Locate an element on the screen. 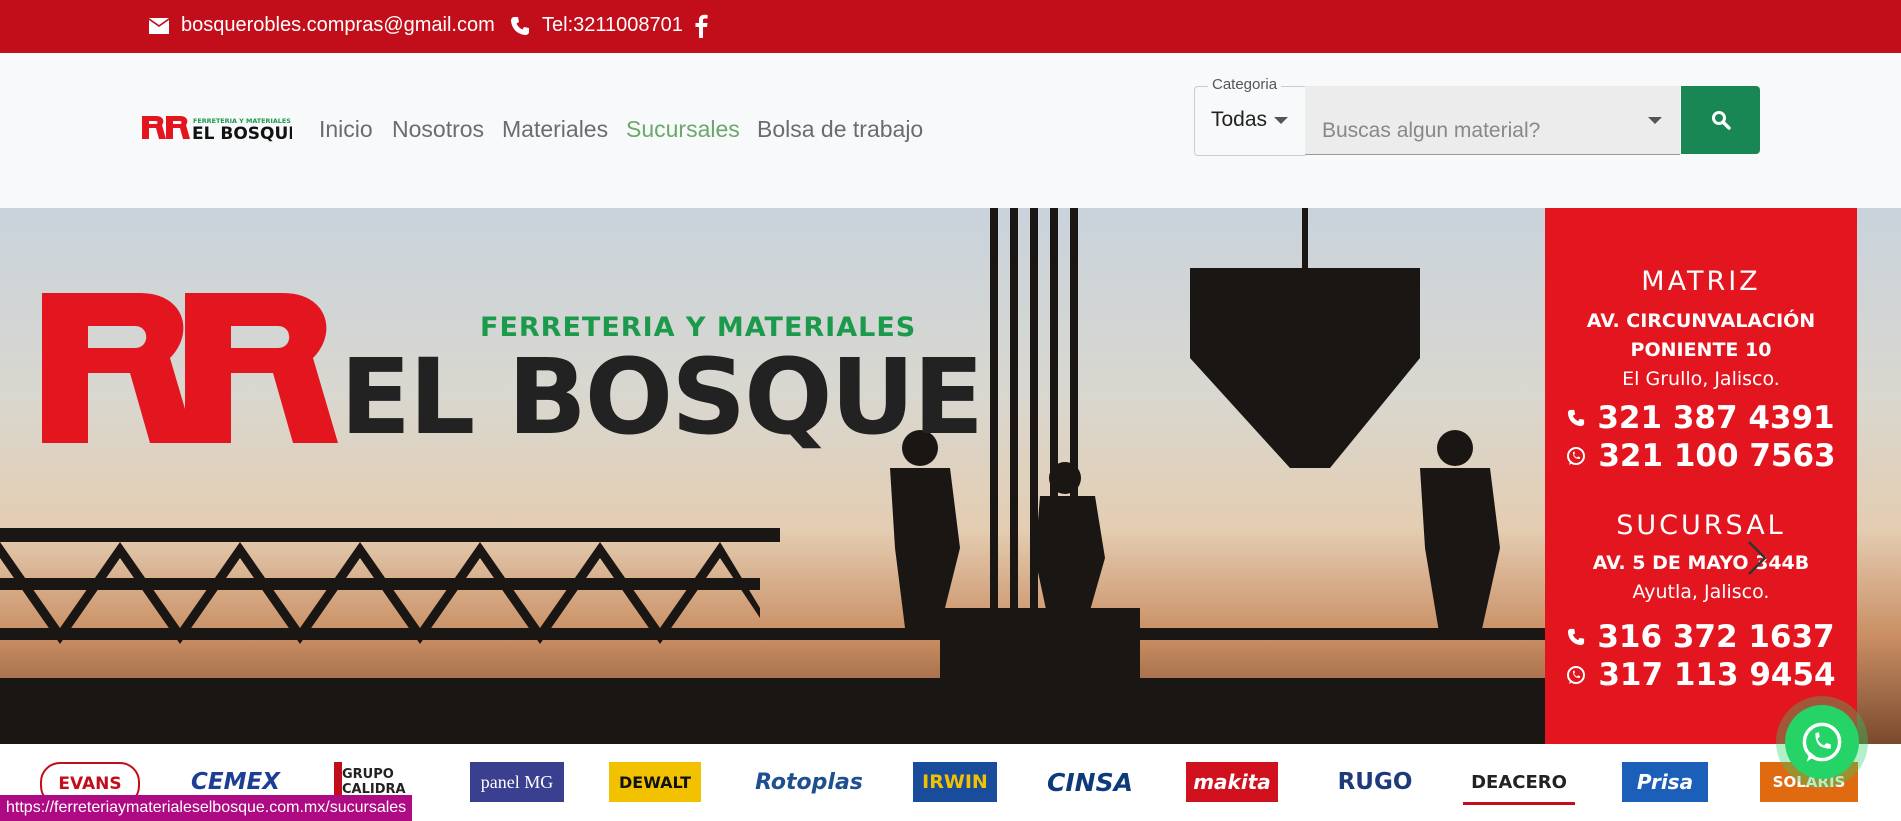 This screenshot has width=1901, height=821. whatsapp-floating-button is located at coordinates (1822, 742).